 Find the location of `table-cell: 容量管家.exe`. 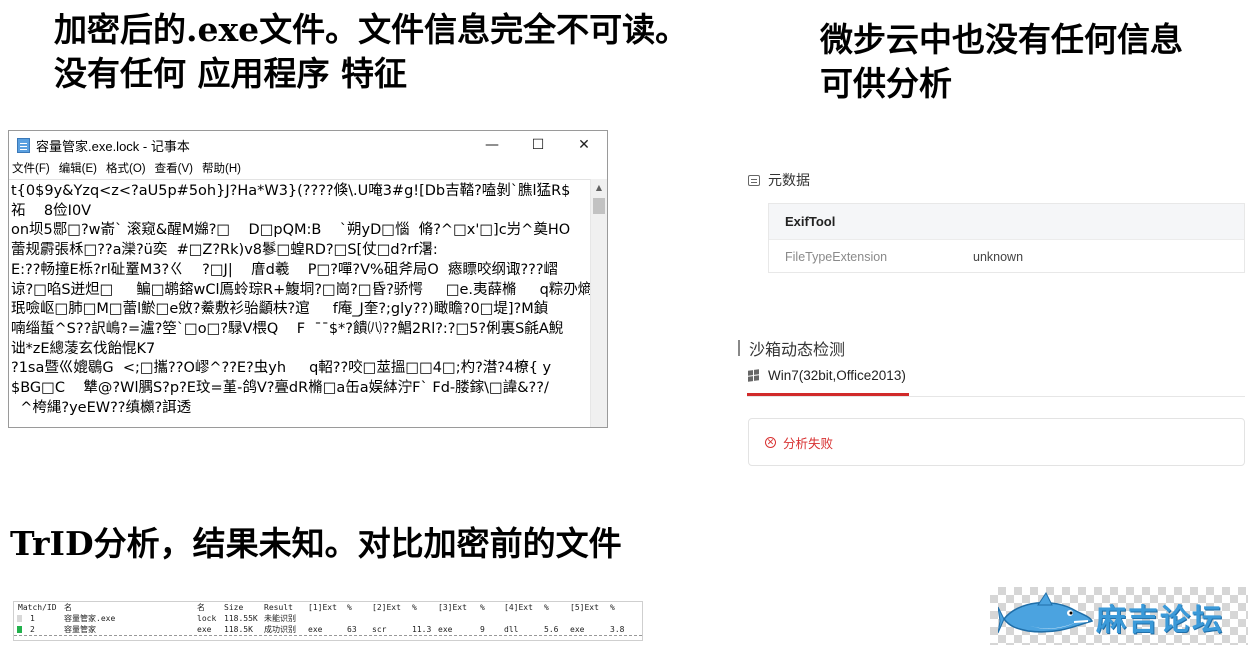

table-cell: 容量管家.exe is located at coordinates (90, 618).